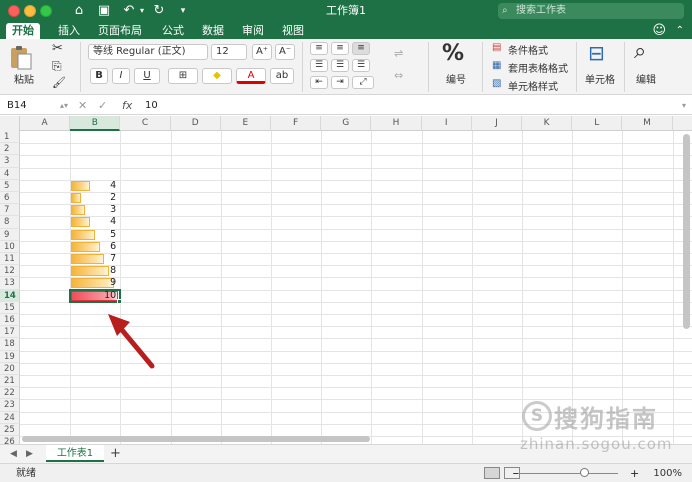  What do you see at coordinates (10, 210) in the screenshot?
I see `row-header-7: 7` at bounding box center [10, 210].